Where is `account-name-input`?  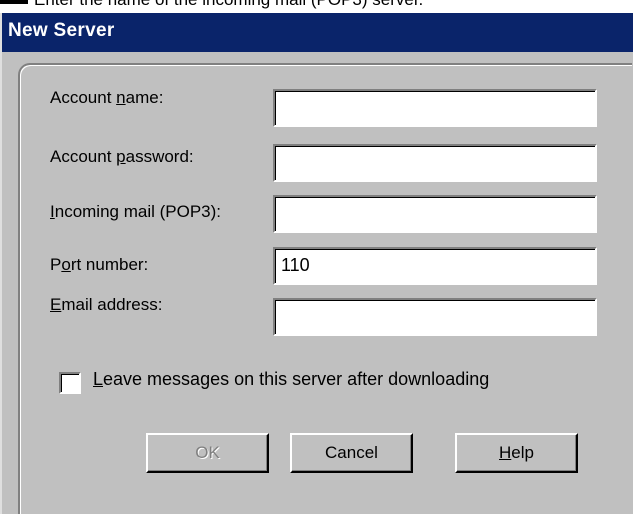
account-name-input is located at coordinates (435, 108).